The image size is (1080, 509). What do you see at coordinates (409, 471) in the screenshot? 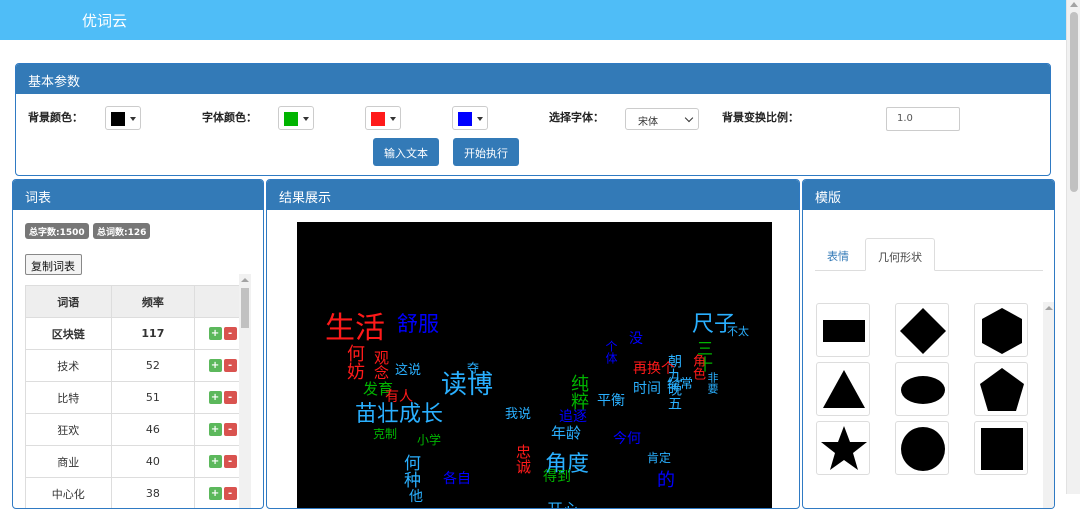
I see `cloud-word: 何种` at bounding box center [409, 471].